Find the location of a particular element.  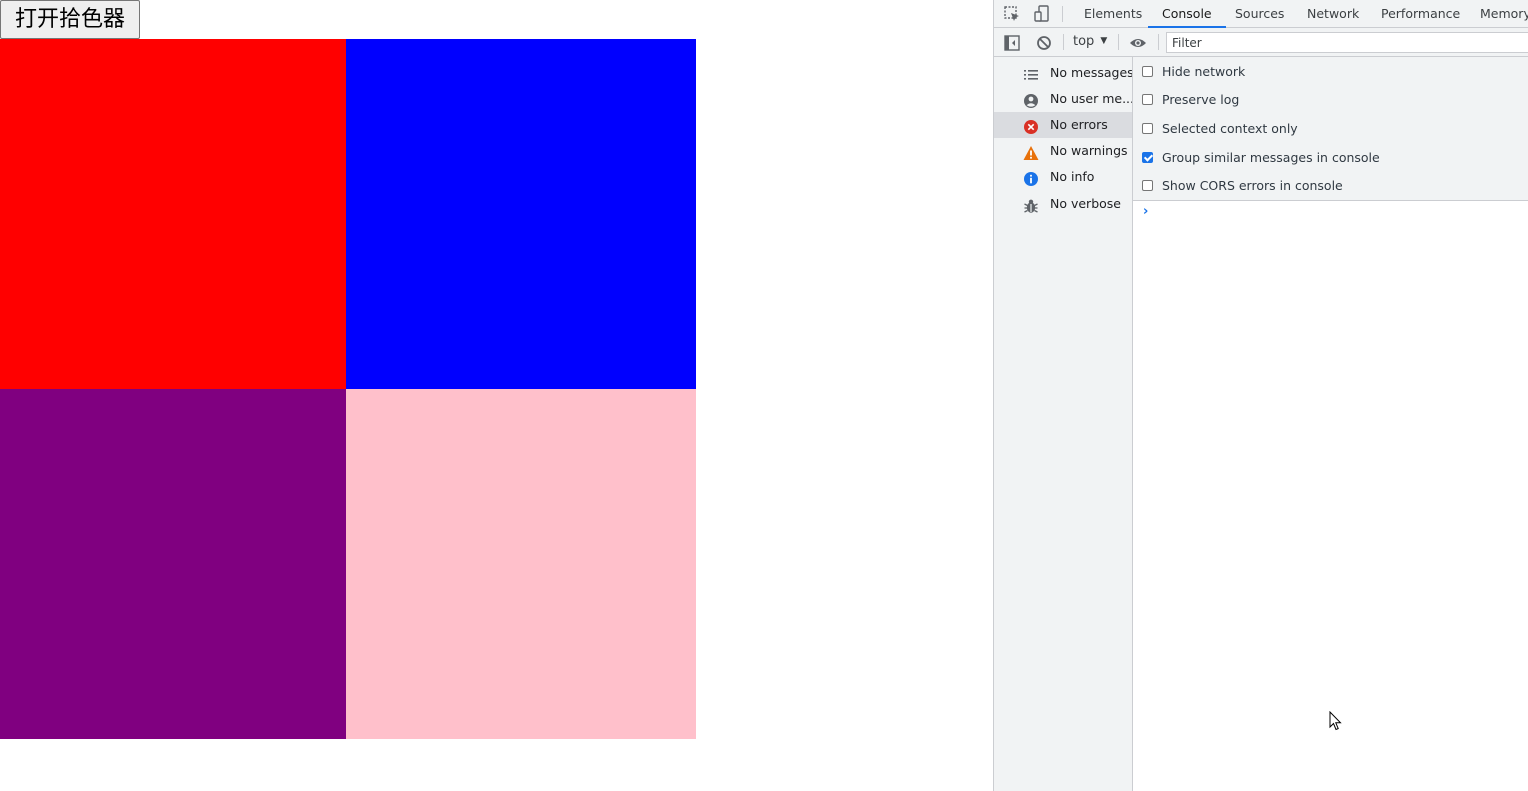

user-icon is located at coordinates (1031, 100).